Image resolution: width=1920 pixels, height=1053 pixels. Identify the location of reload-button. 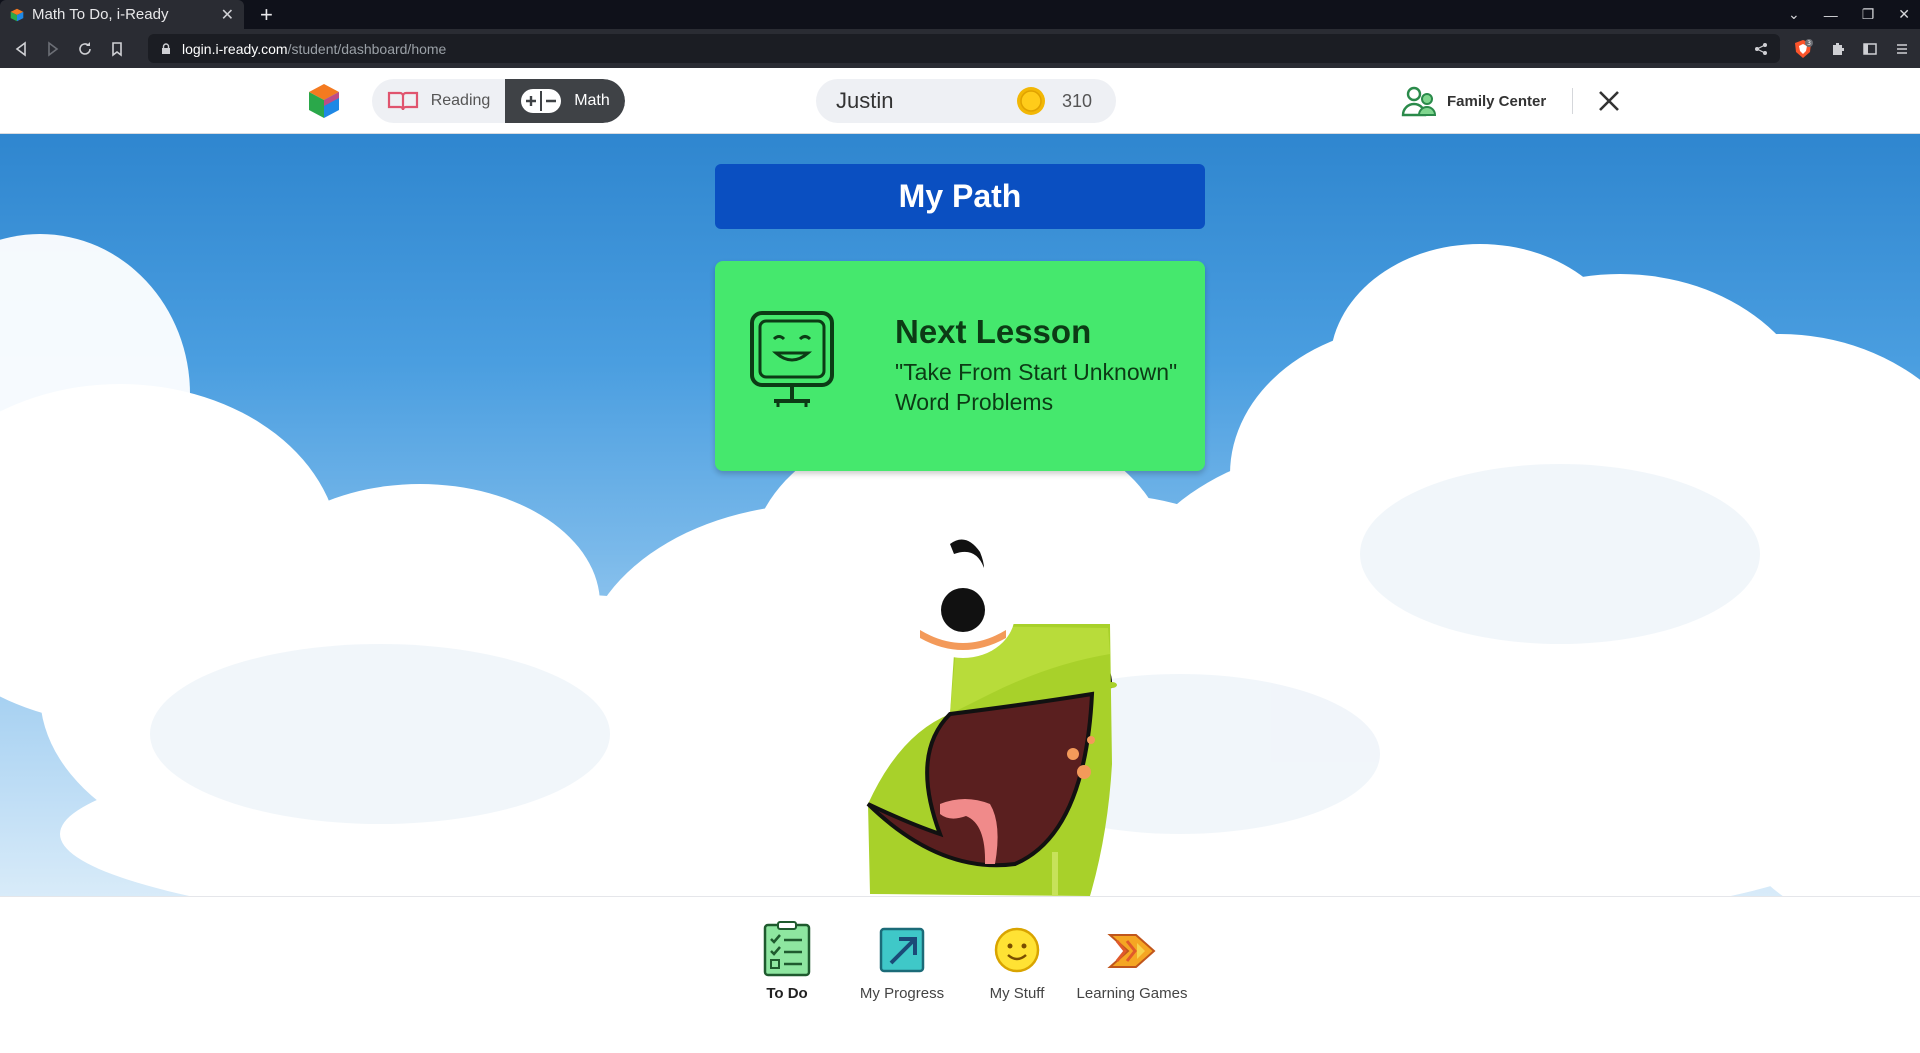
(85, 49).